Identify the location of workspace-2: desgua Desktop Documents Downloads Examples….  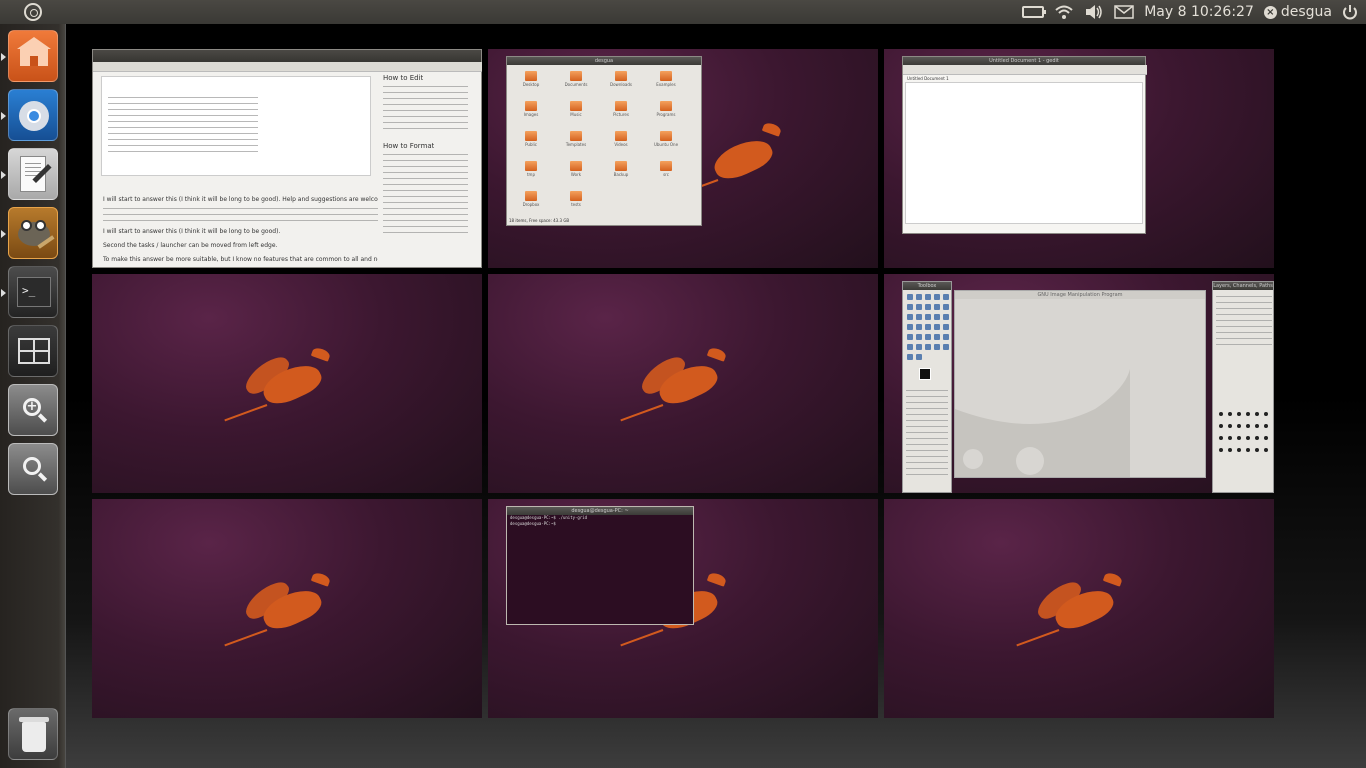
(683, 158).